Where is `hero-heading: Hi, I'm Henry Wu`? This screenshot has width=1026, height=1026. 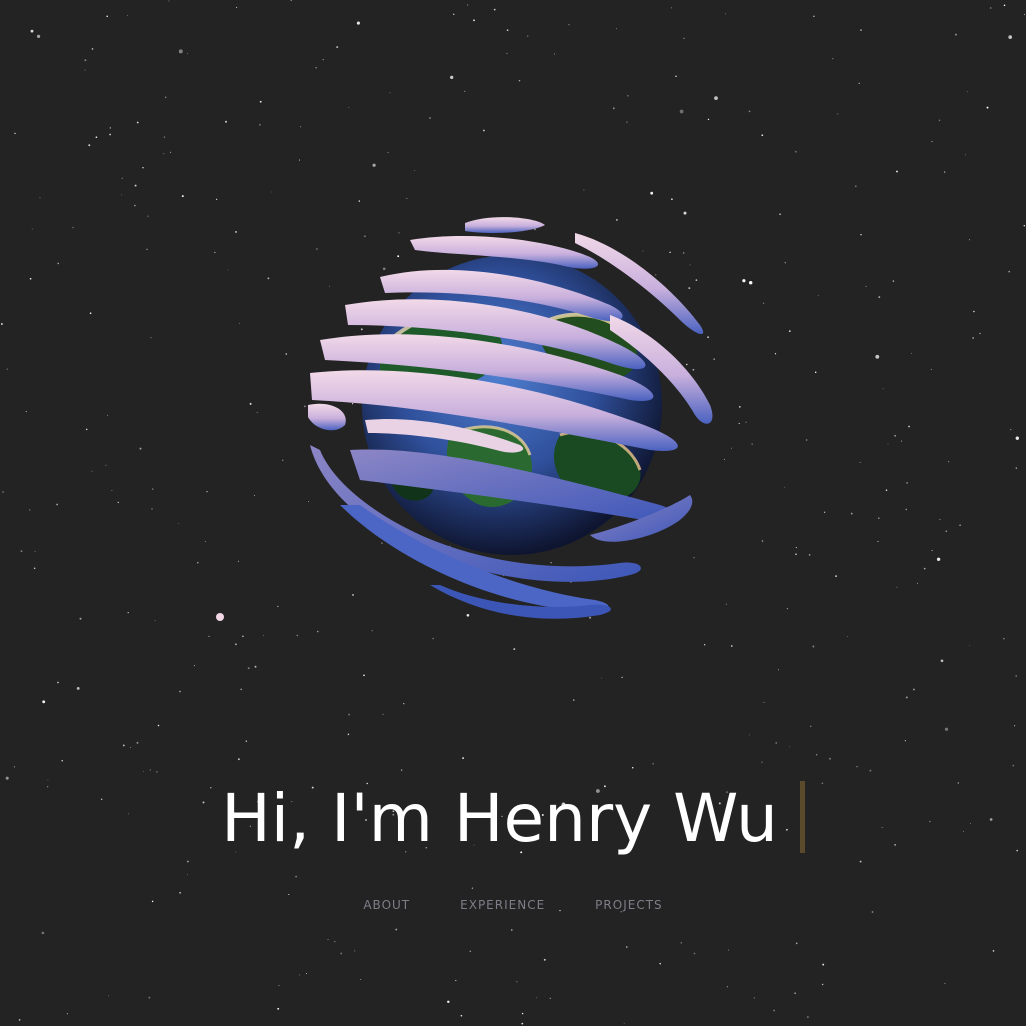 hero-heading: Hi, I'm Henry Wu is located at coordinates (513, 819).